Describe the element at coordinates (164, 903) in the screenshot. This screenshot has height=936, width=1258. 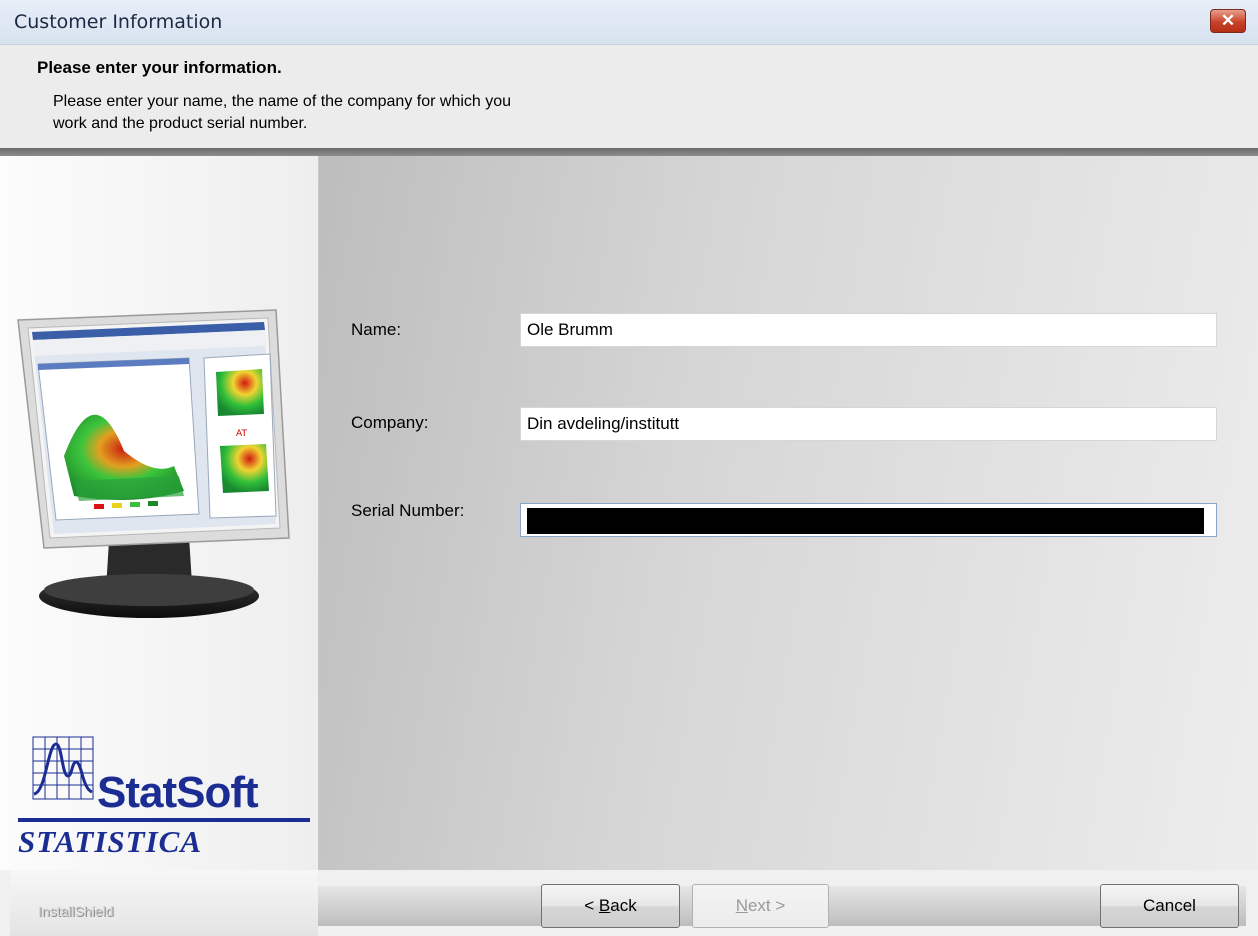
I see `footer-brand-area: InstallShield` at that location.